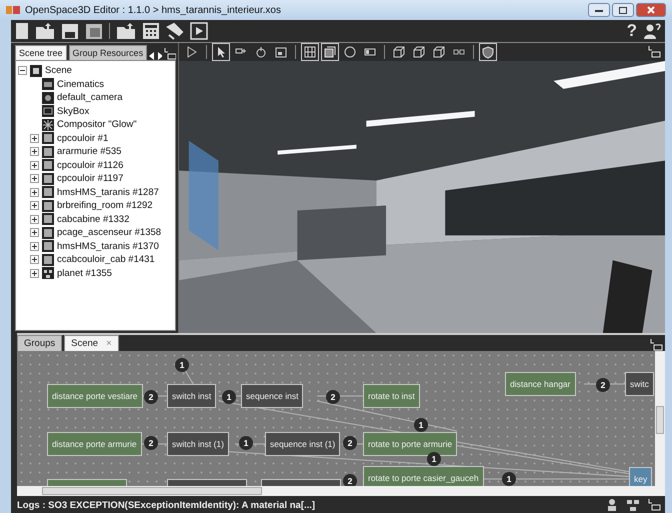 Image resolution: width=672 pixels, height=513 pixels. I want to click on graph-node: distance porte vestiare, so click(95, 396).